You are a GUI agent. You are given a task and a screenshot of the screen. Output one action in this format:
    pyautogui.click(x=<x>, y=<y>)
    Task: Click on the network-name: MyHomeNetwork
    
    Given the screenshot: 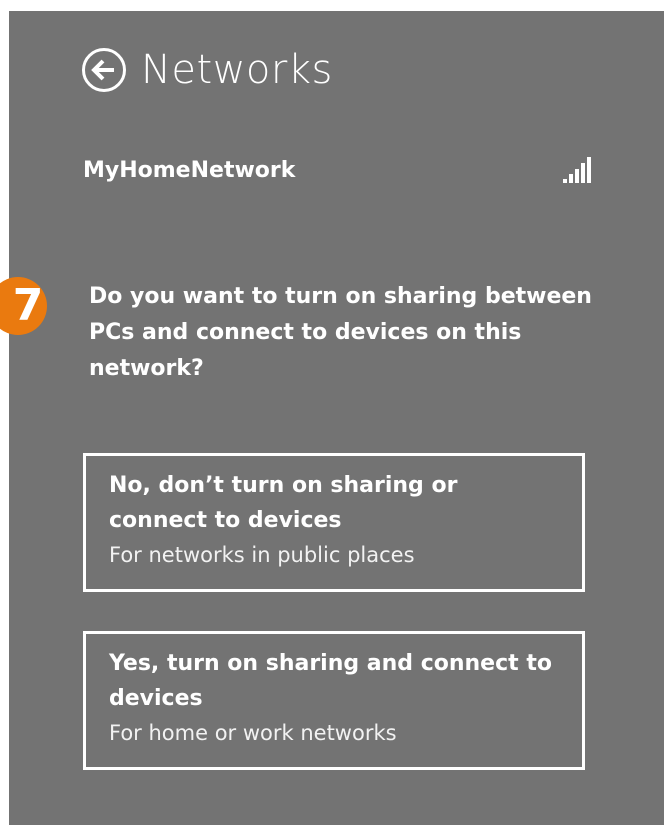 What is the action you would take?
    pyautogui.click(x=189, y=170)
    